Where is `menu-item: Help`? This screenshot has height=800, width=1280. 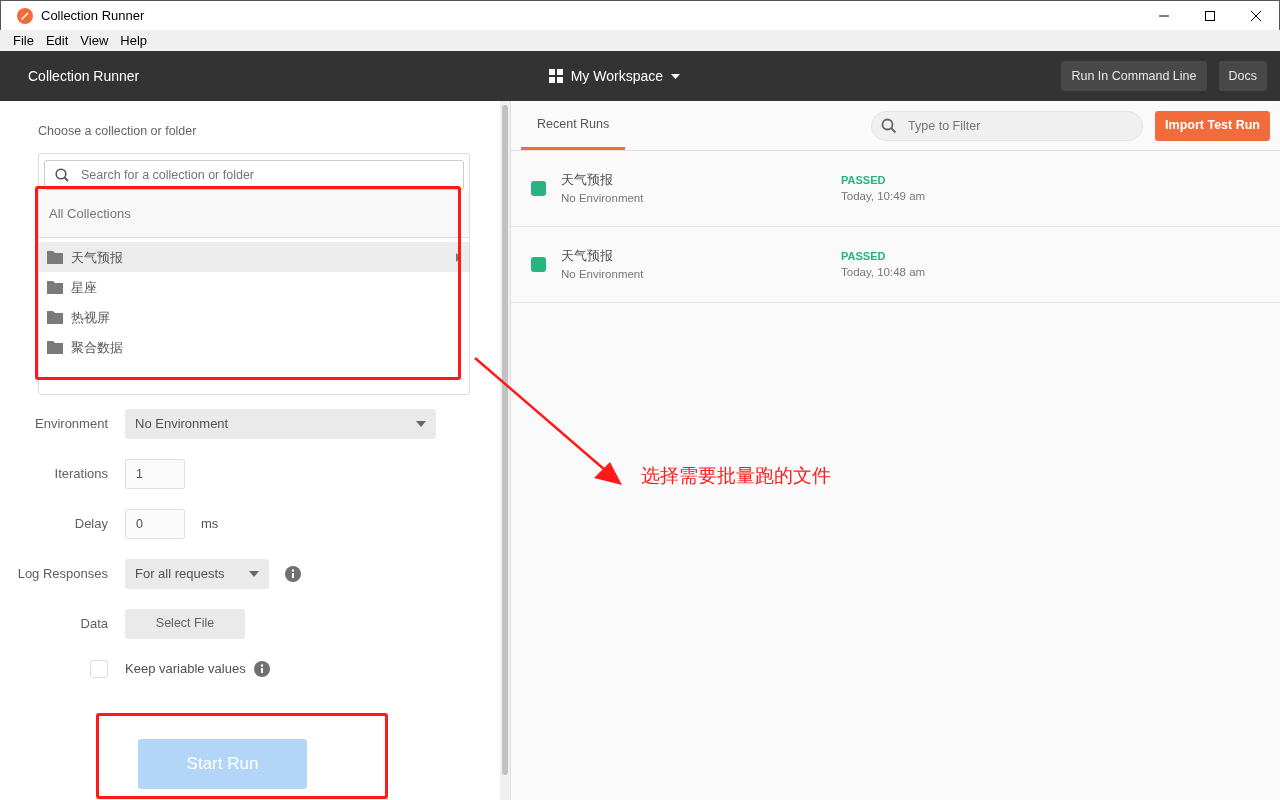 menu-item: Help is located at coordinates (134, 40).